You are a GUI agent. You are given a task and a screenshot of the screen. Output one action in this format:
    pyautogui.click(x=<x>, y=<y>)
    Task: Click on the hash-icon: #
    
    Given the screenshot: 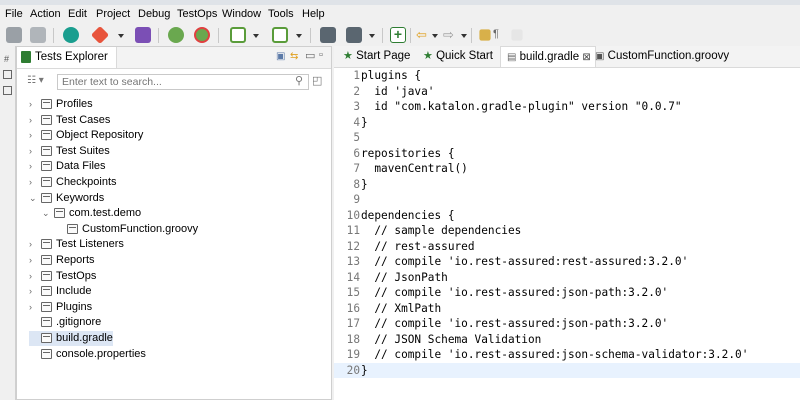 What is the action you would take?
    pyautogui.click(x=6, y=59)
    